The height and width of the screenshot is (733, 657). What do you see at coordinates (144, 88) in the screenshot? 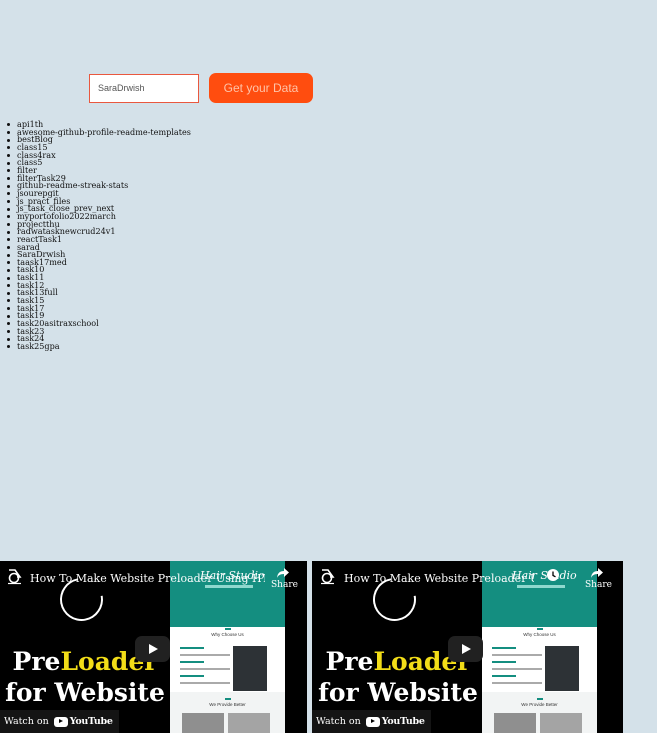
I see `username-input` at bounding box center [144, 88].